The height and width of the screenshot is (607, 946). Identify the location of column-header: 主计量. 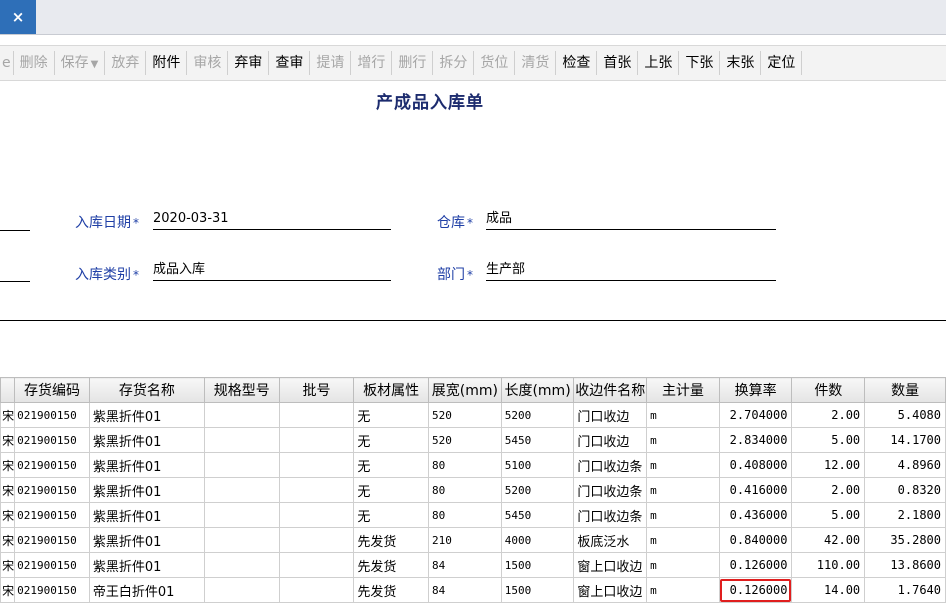
(683, 390).